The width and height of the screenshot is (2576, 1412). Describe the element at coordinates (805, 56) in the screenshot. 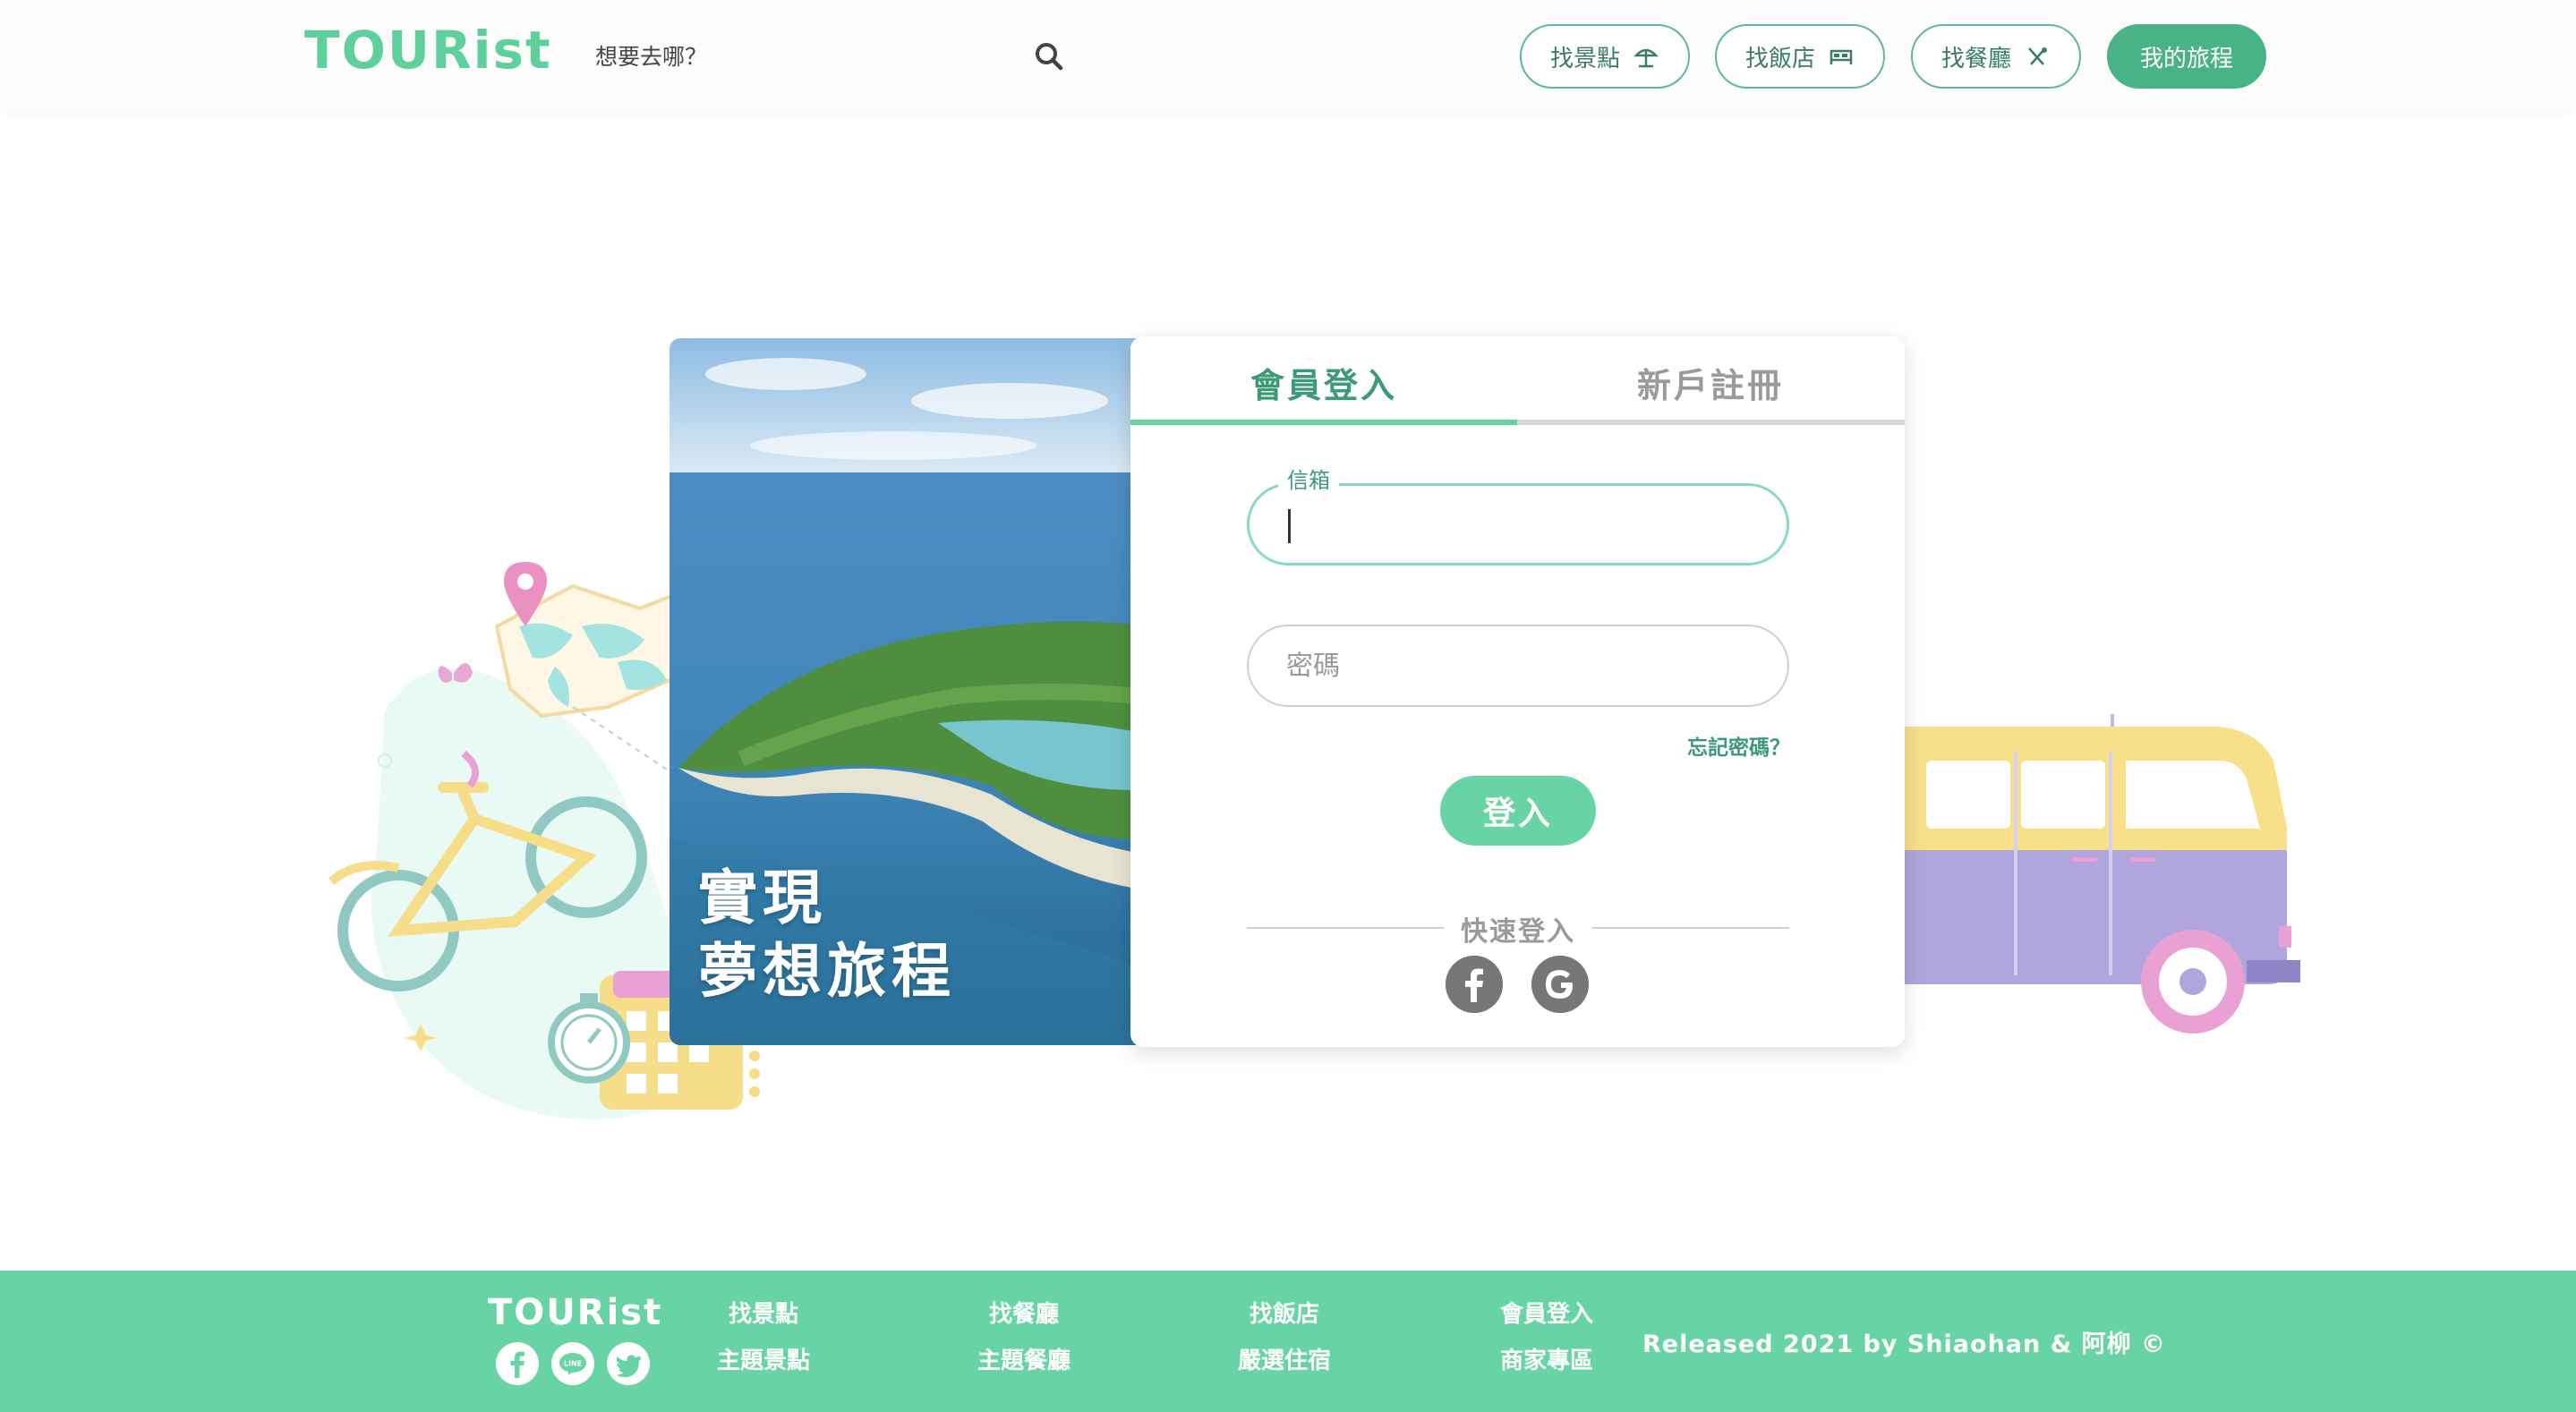

I see `search-input` at that location.